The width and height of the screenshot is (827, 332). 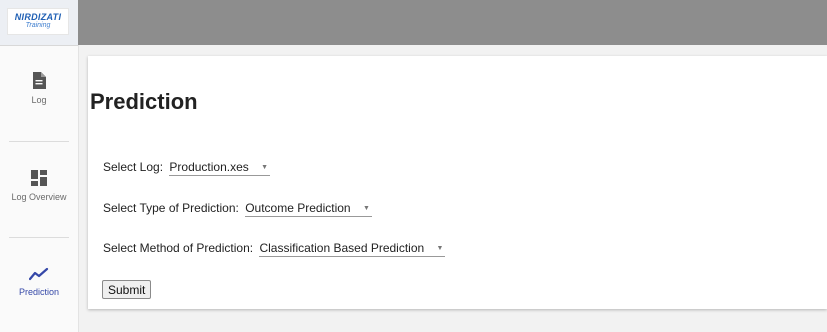 I want to click on sidebar-item-prediction: Prediction, so click(x=39, y=282).